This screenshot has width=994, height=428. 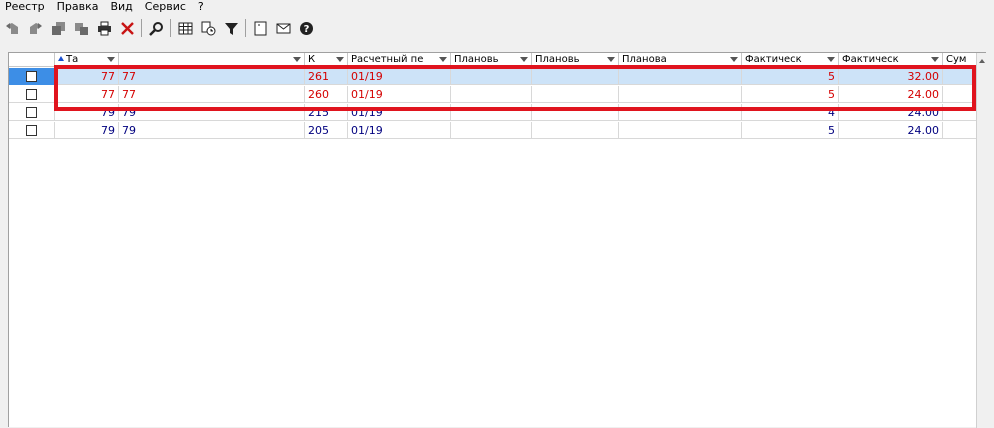 I want to click on cell-plan3, so click(x=680, y=130).